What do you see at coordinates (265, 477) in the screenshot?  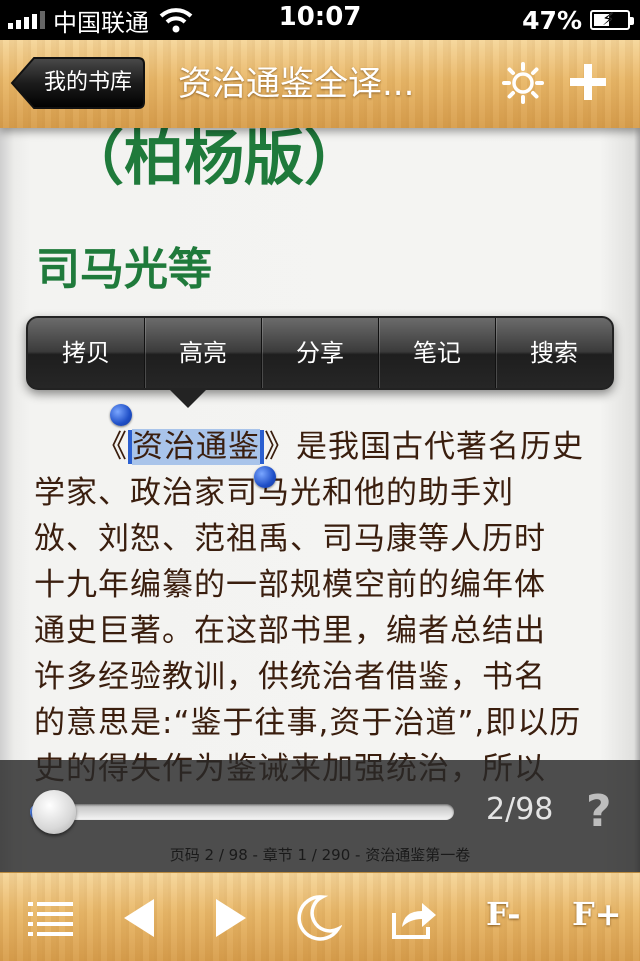 I see `selection-end-handle` at bounding box center [265, 477].